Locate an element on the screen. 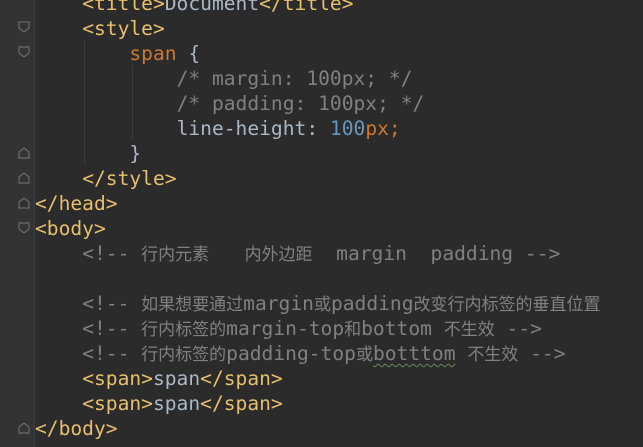 Image resolution: width=643 pixels, height=447 pixels. comment-token: 行内元素 is located at coordinates (175, 255).